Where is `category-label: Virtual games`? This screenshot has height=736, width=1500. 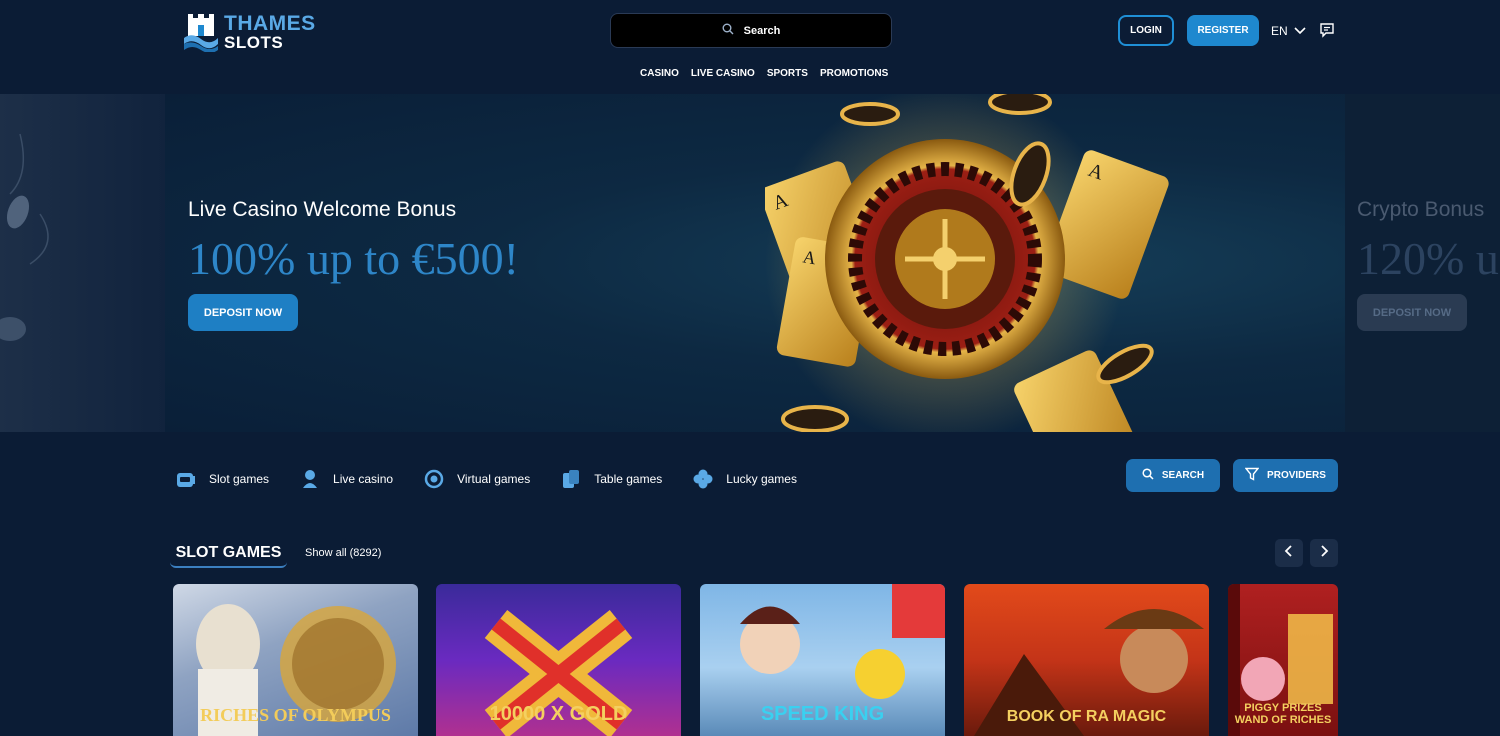 category-label: Virtual games is located at coordinates (494, 479).